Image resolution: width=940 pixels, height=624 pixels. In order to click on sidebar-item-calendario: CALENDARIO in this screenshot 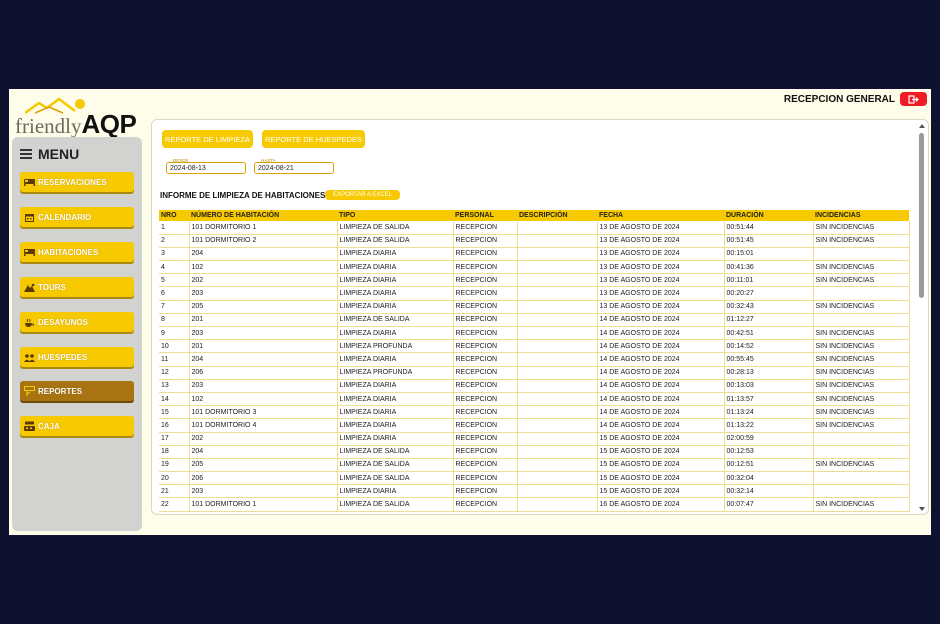, I will do `click(77, 217)`.